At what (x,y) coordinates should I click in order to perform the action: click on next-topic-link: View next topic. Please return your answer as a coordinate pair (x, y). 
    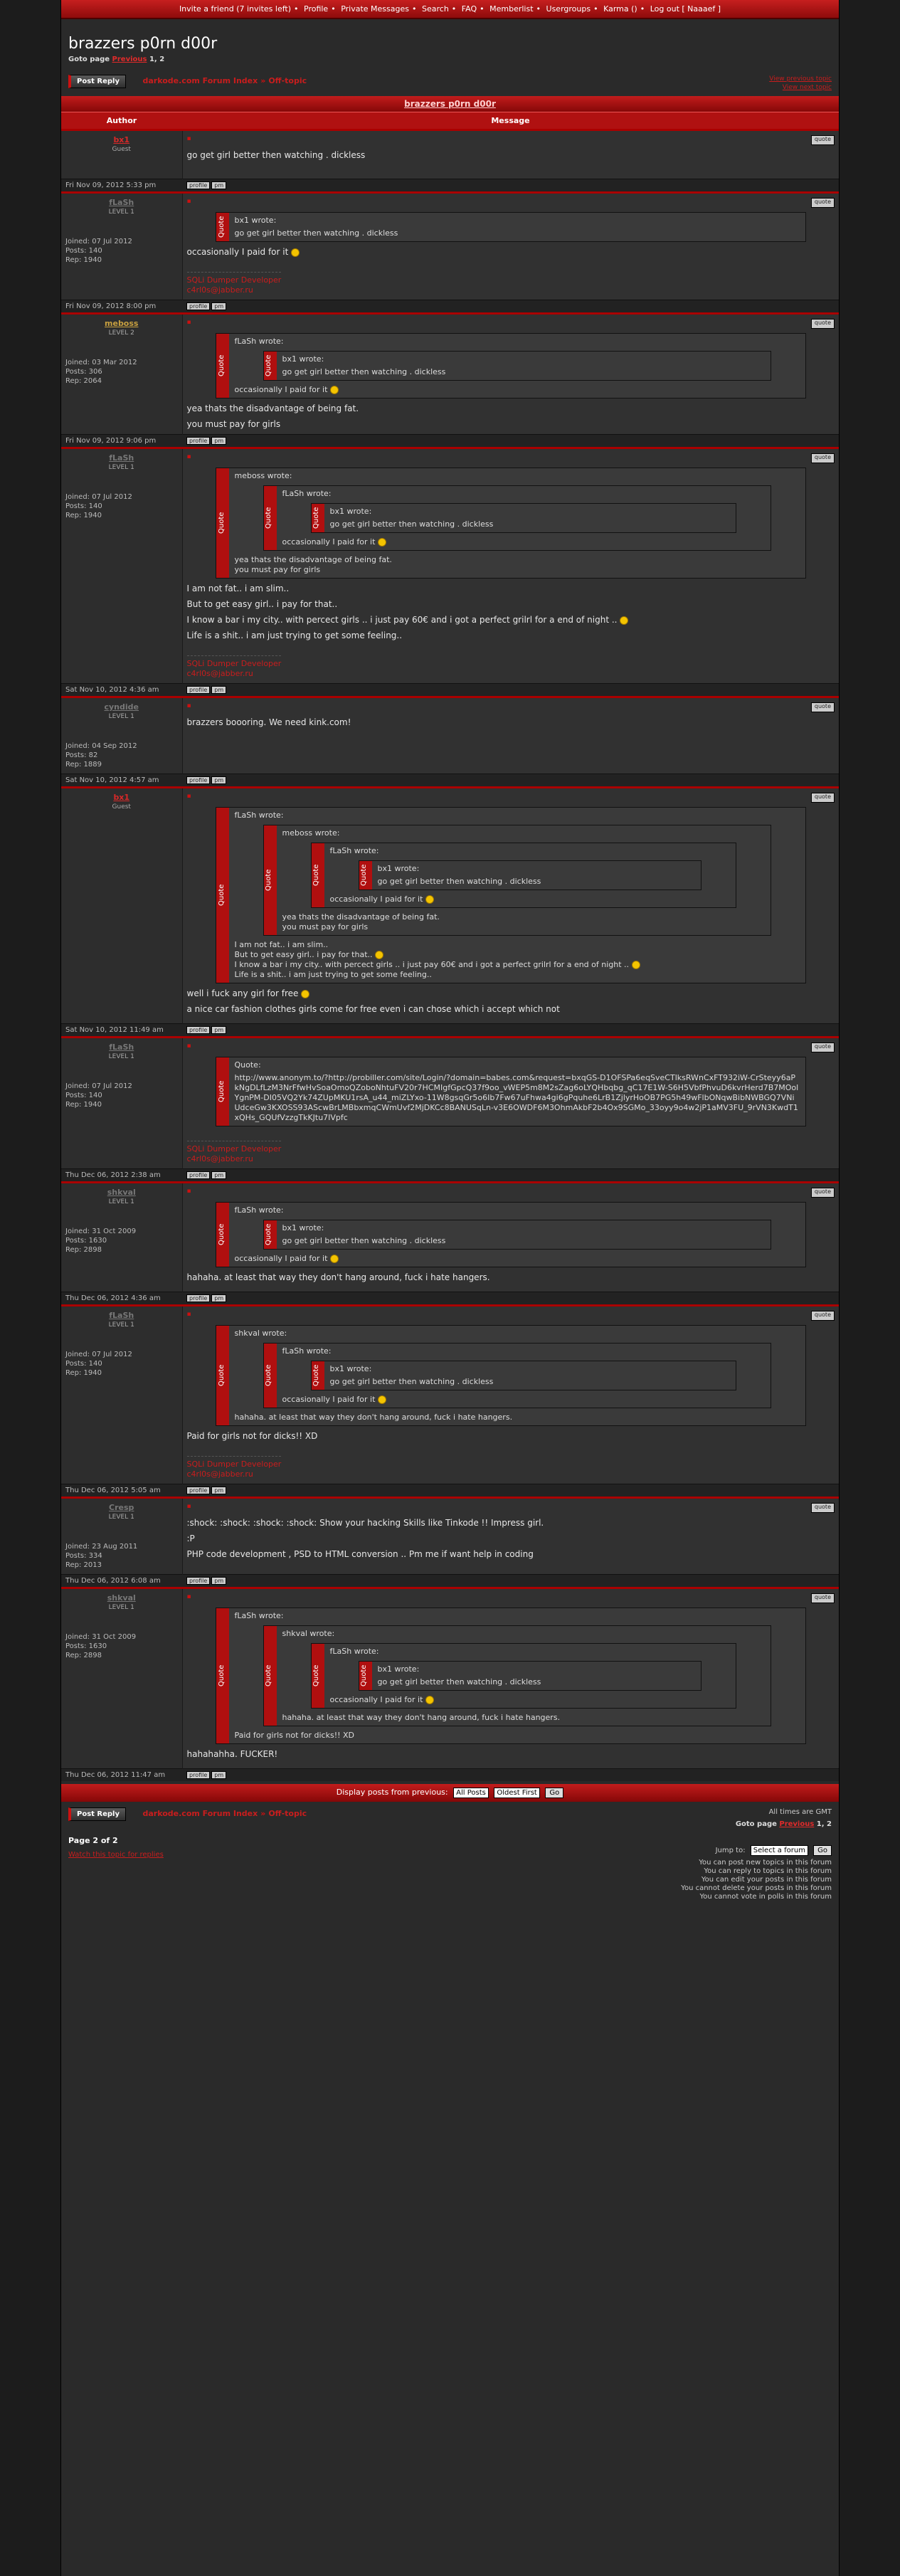
    Looking at the image, I should click on (800, 87).